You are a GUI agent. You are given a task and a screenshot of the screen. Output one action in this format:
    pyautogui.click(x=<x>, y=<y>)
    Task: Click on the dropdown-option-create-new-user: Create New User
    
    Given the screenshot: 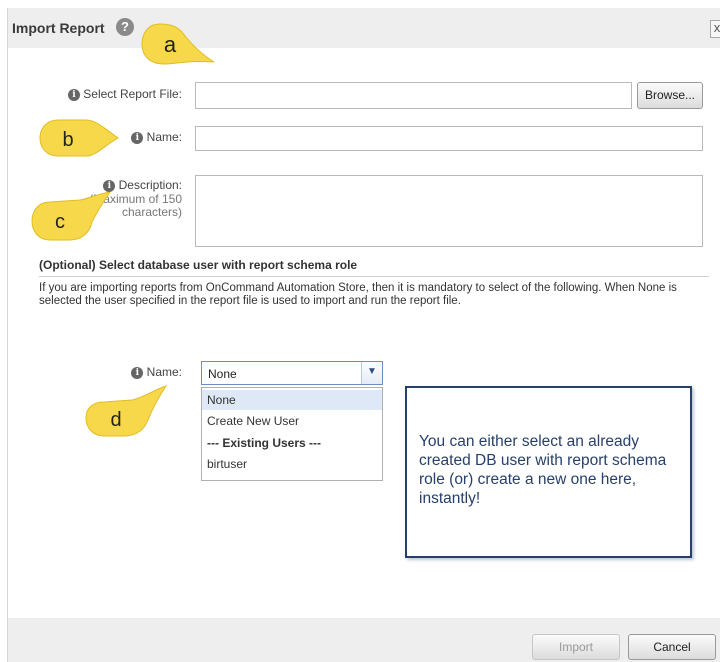 What is the action you would take?
    pyautogui.click(x=292, y=421)
    